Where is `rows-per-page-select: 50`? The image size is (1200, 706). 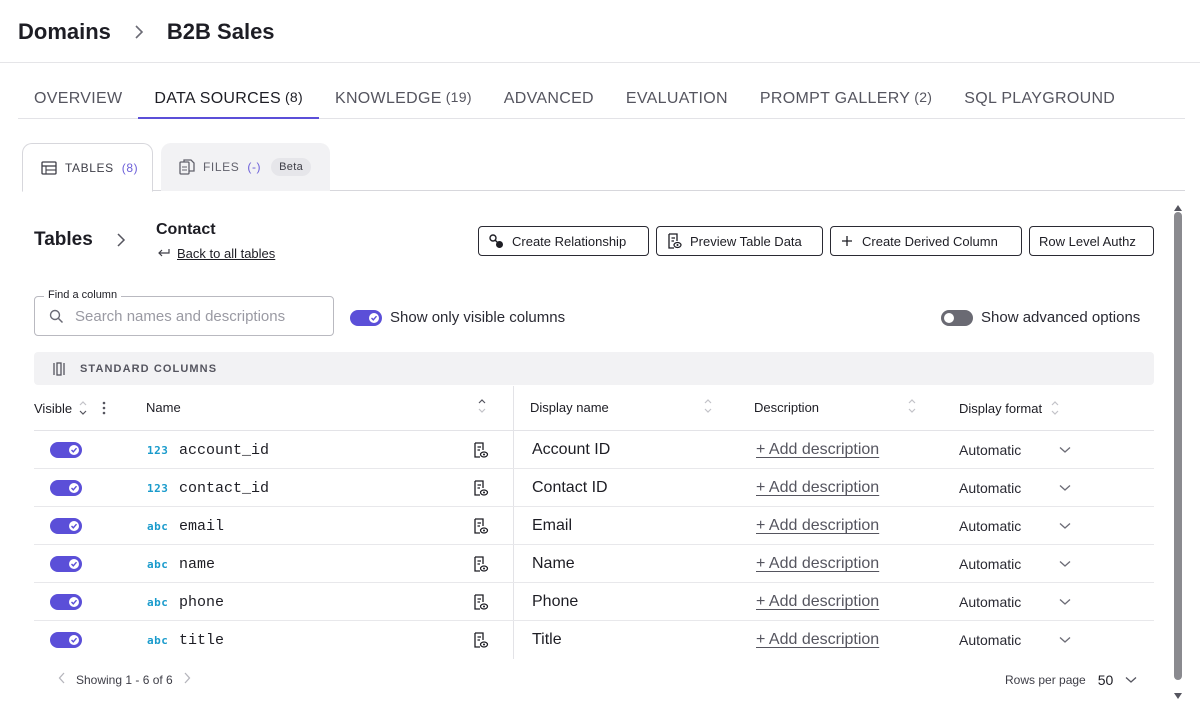
rows-per-page-select: 50 is located at coordinates (1106, 680).